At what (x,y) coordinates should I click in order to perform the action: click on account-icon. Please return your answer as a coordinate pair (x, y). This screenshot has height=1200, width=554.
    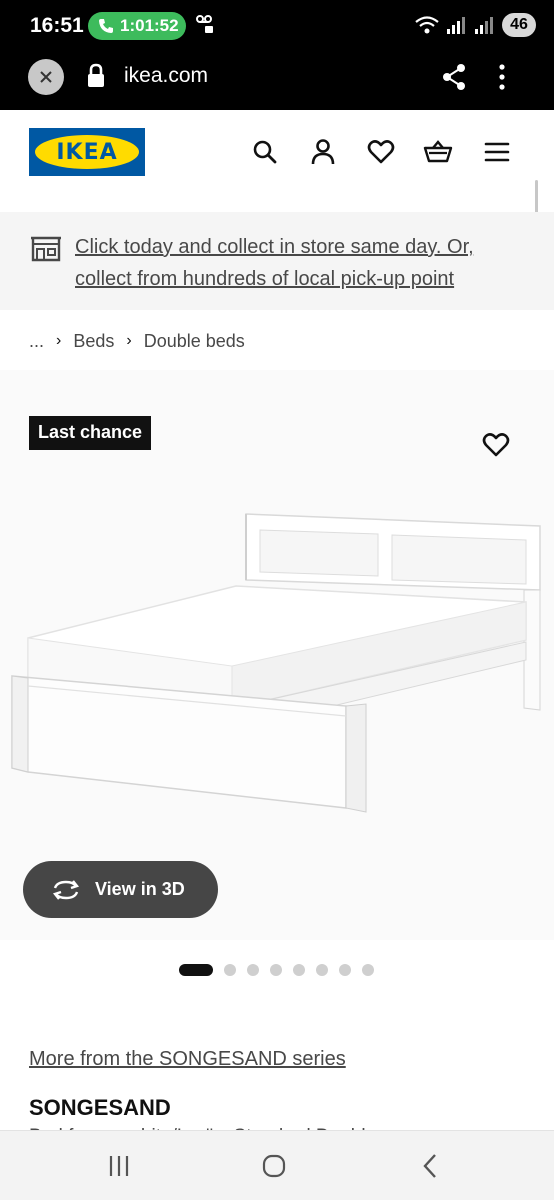
    Looking at the image, I should click on (323, 152).